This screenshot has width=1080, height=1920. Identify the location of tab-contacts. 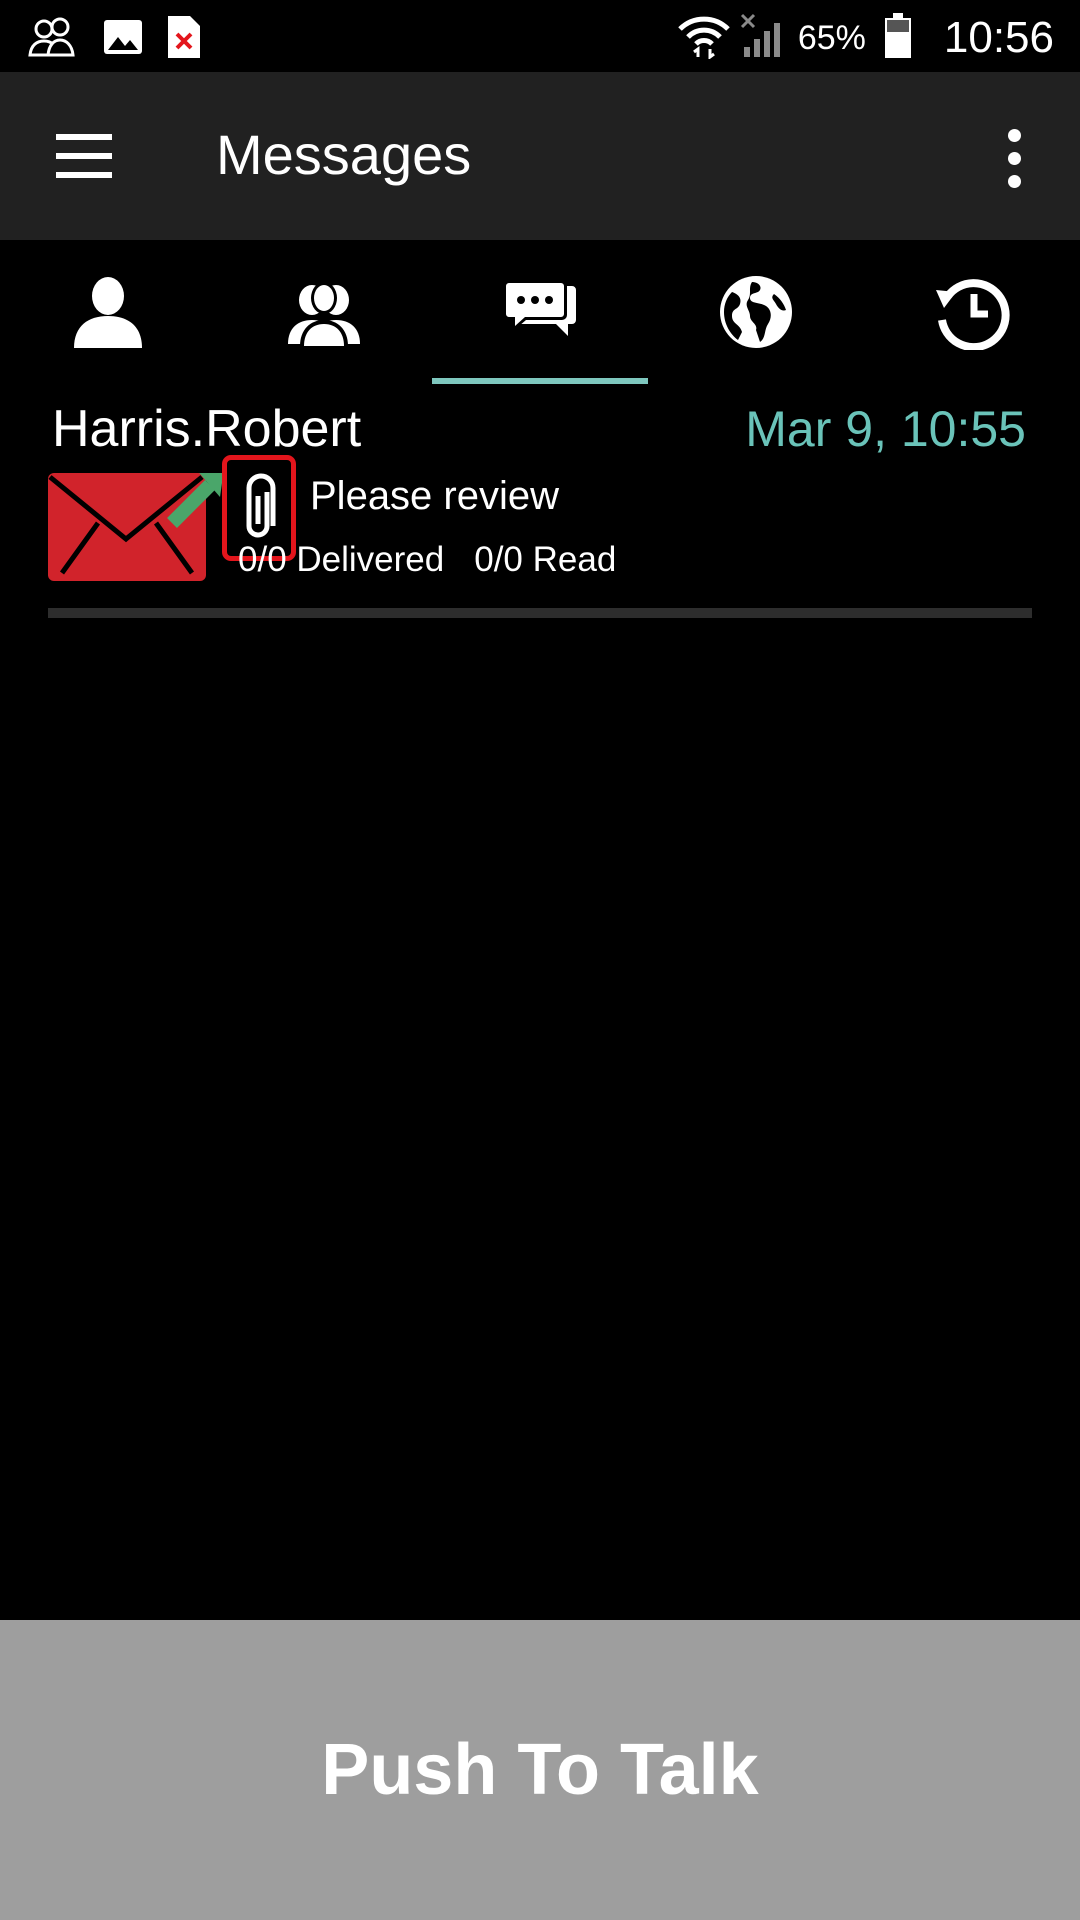
(108, 312).